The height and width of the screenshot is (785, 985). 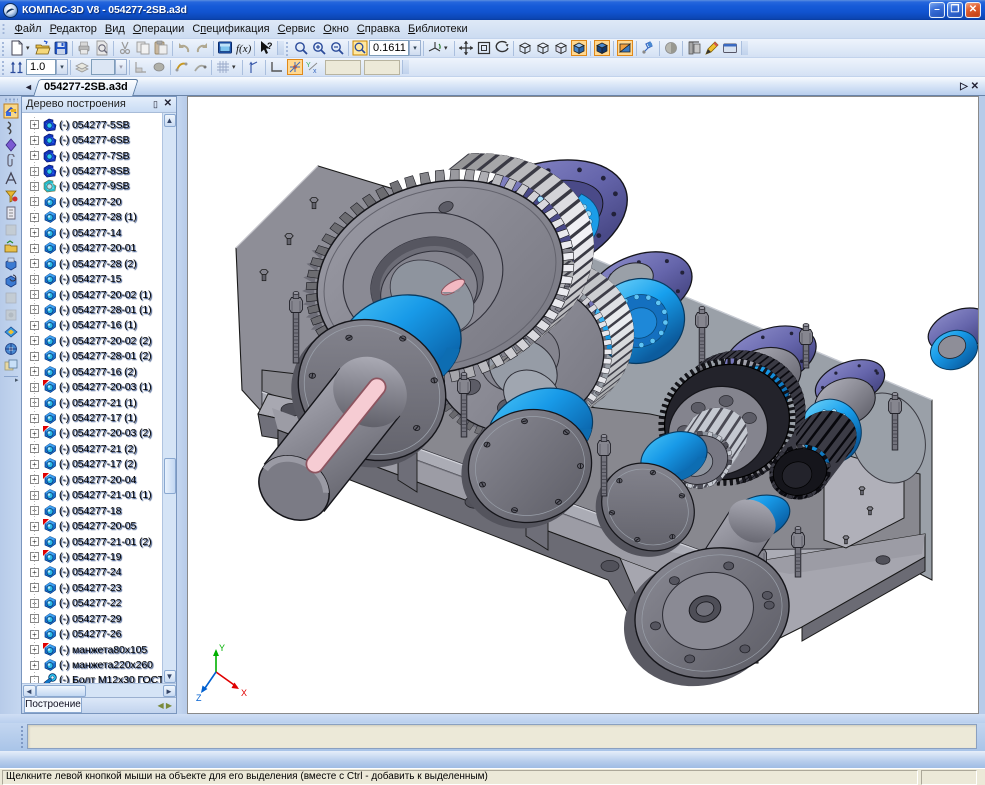 I want to click on svg-text: Z, so click(x=199, y=698).